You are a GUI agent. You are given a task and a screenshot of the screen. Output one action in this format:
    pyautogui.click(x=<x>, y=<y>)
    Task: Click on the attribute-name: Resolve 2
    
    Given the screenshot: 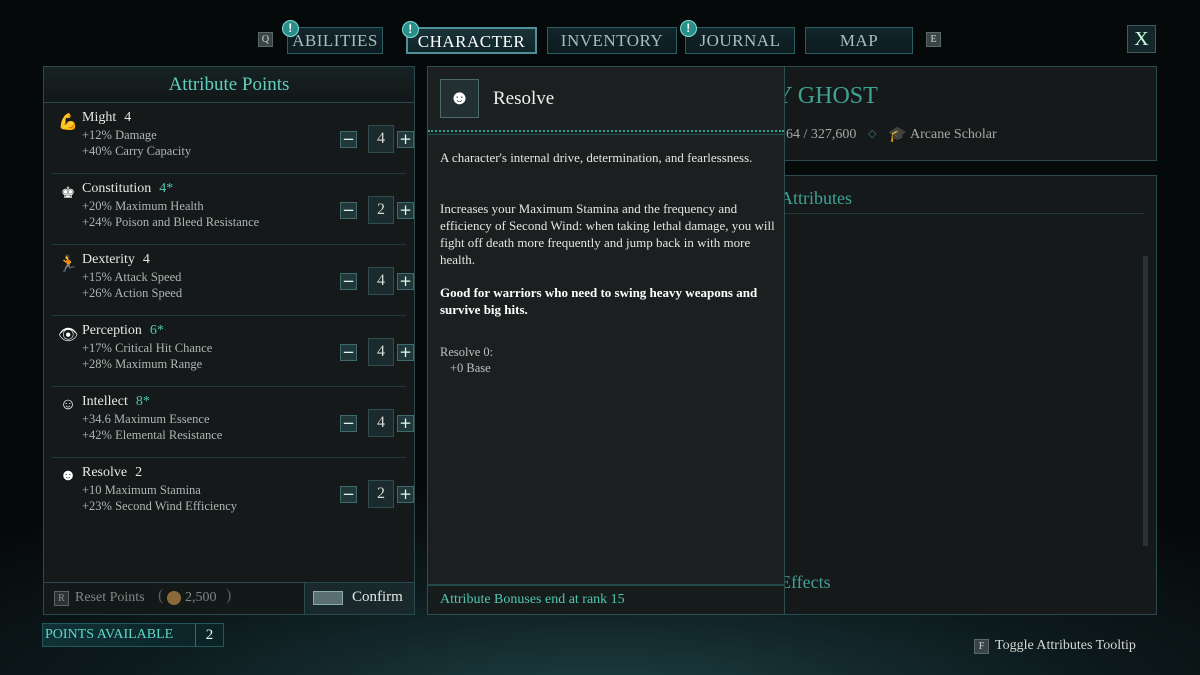 What is the action you would take?
    pyautogui.click(x=112, y=473)
    